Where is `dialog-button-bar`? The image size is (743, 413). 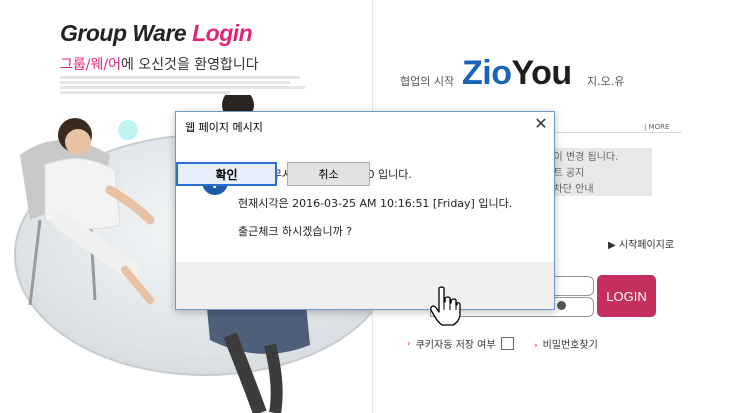 dialog-button-bar is located at coordinates (365, 285).